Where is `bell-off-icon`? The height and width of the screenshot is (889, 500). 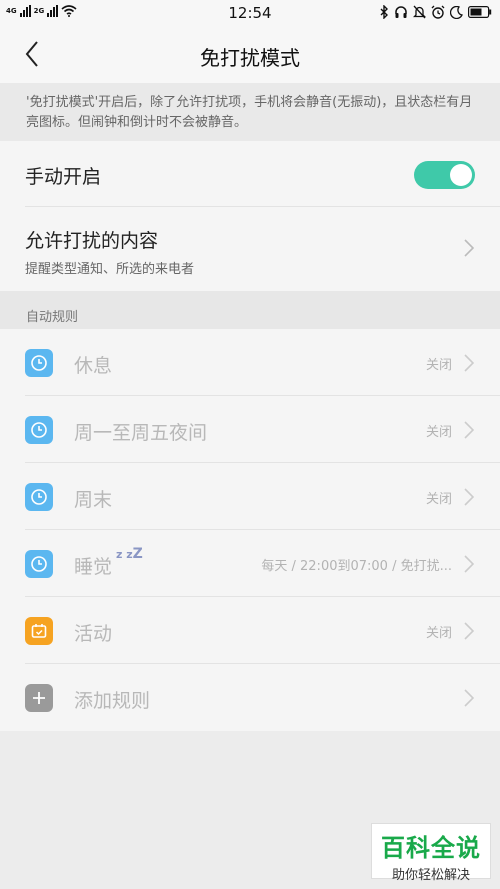
bell-off-icon is located at coordinates (419, 12).